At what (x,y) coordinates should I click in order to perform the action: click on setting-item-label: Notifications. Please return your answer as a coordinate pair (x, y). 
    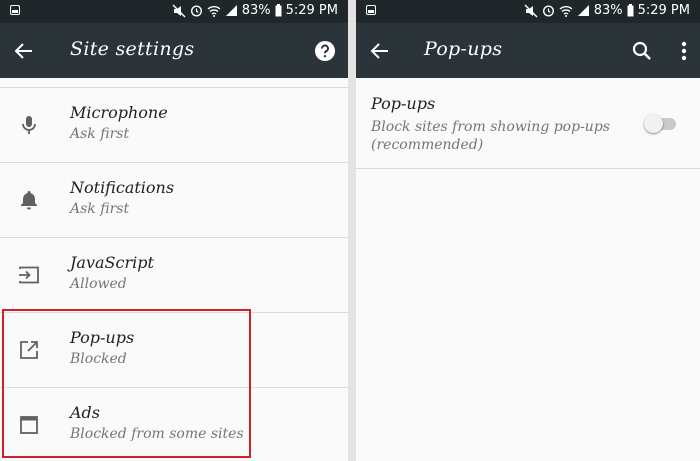
    Looking at the image, I should click on (122, 187).